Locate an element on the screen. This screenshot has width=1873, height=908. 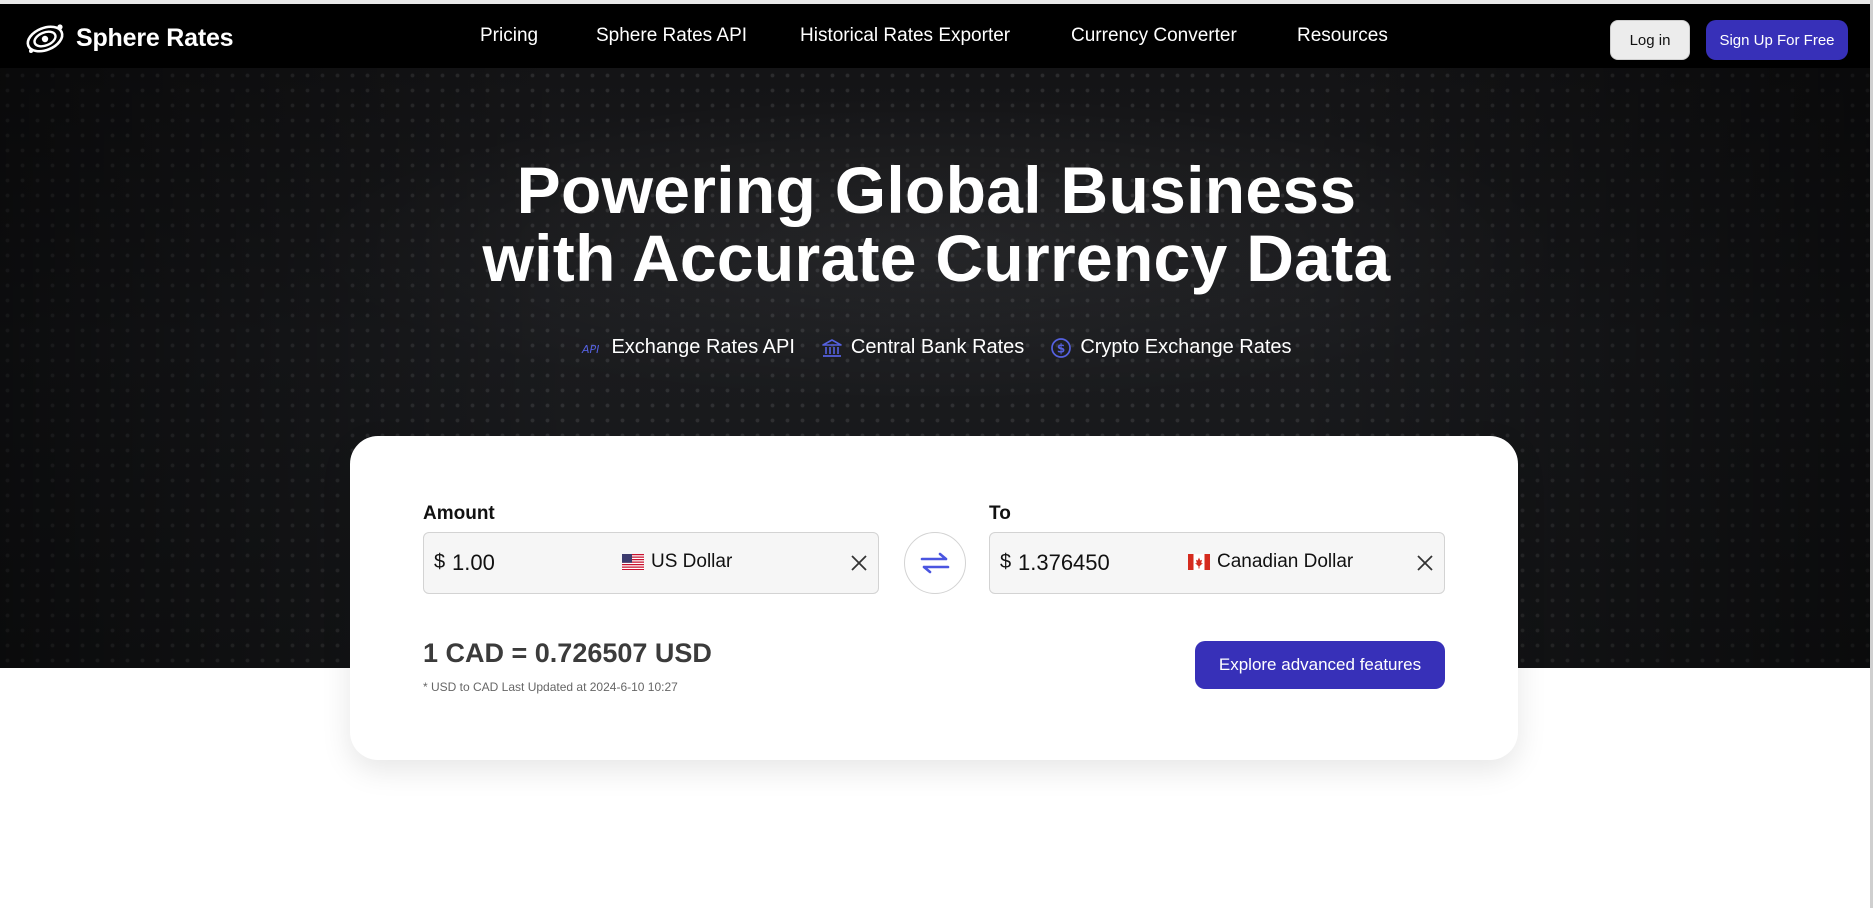
to-field: $ Canadian Dollar is located at coordinates (1217, 563).